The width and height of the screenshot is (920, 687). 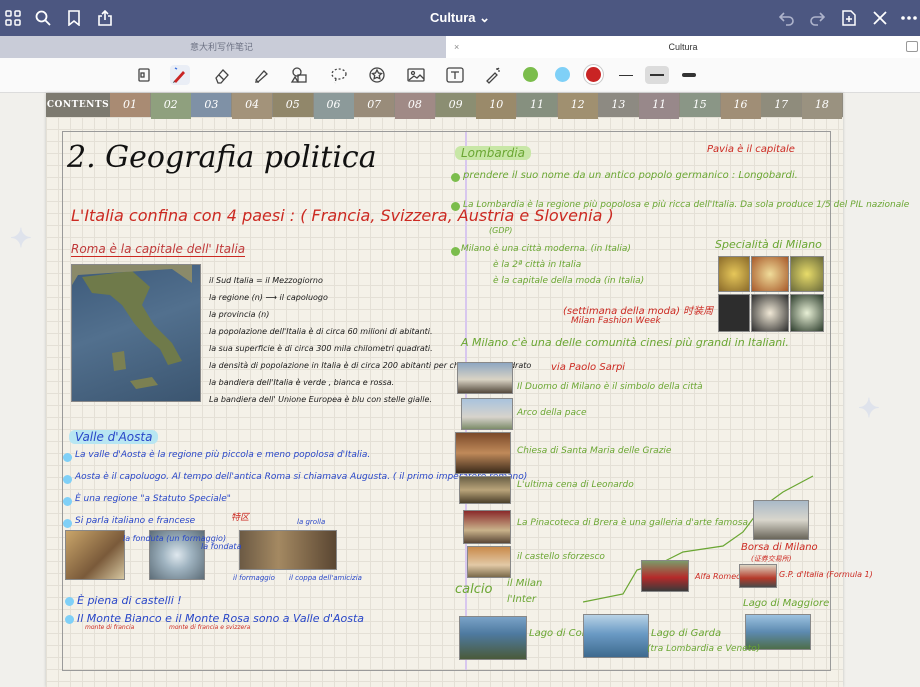 I want to click on notebook-tab-3: 03, so click(x=211, y=105).